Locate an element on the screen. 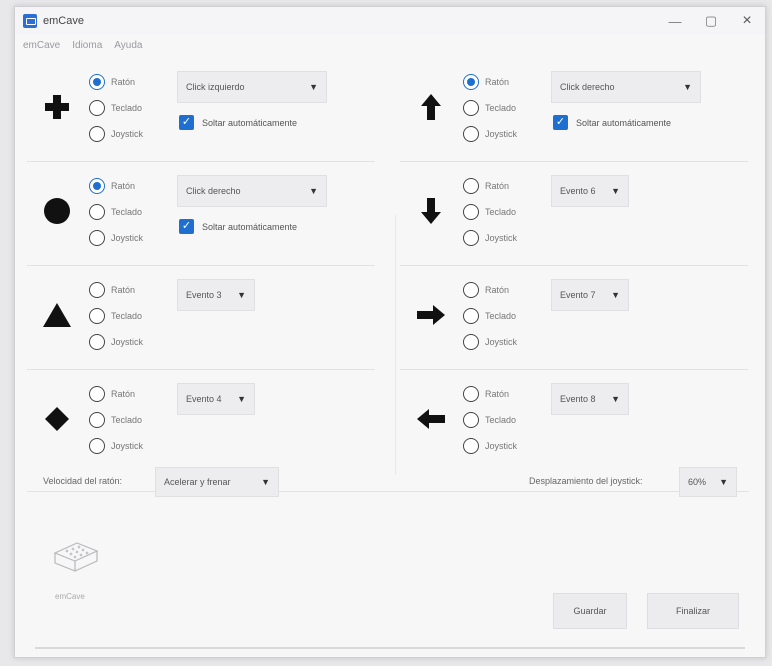 This screenshot has height=666, width=772. arrow-left-icon is located at coordinates (431, 419).